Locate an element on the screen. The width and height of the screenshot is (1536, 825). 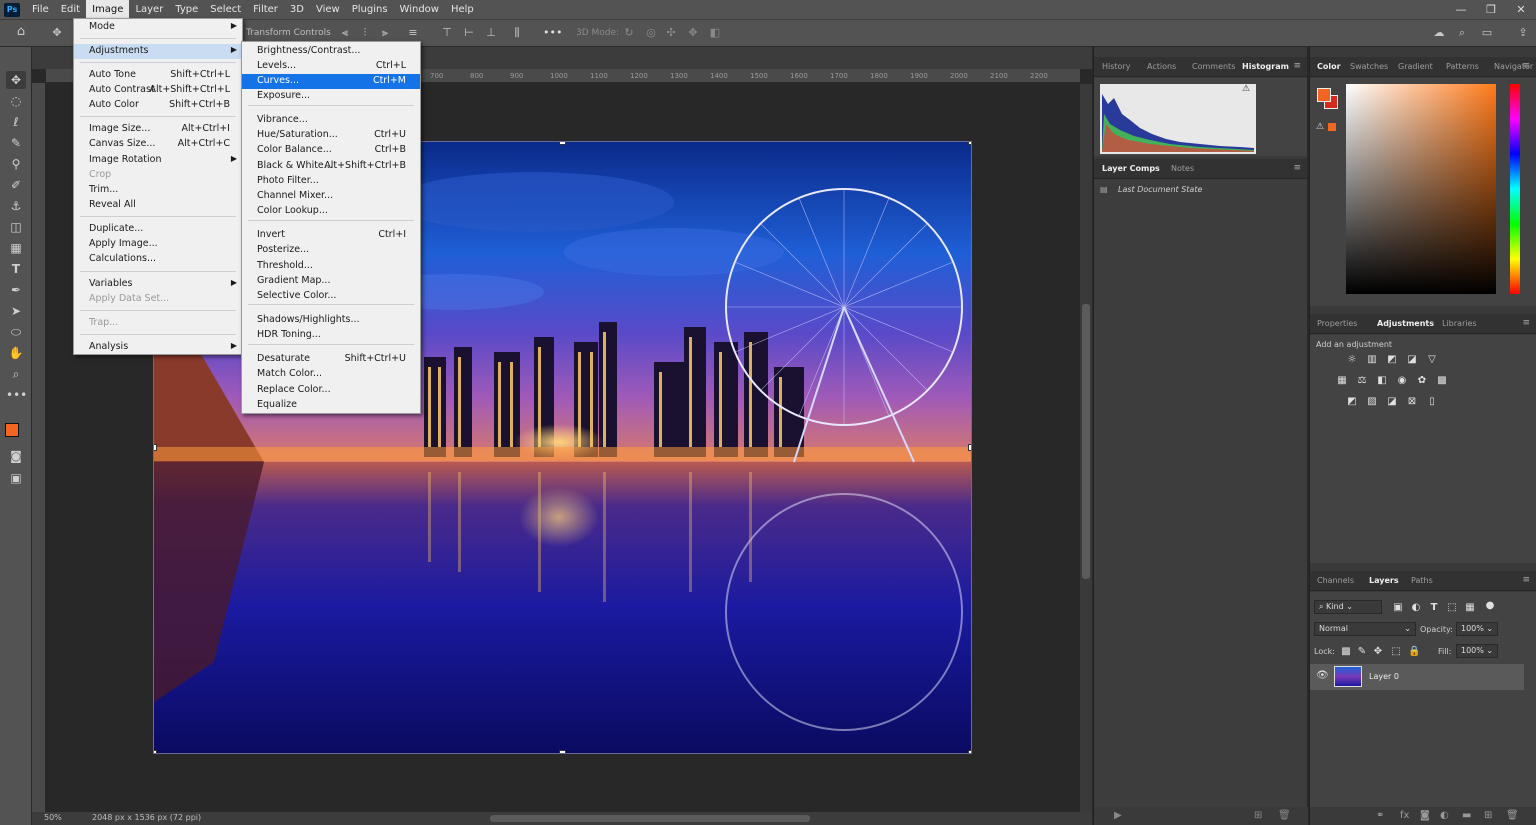
distribute-icon: ≡ is located at coordinates (413, 33).